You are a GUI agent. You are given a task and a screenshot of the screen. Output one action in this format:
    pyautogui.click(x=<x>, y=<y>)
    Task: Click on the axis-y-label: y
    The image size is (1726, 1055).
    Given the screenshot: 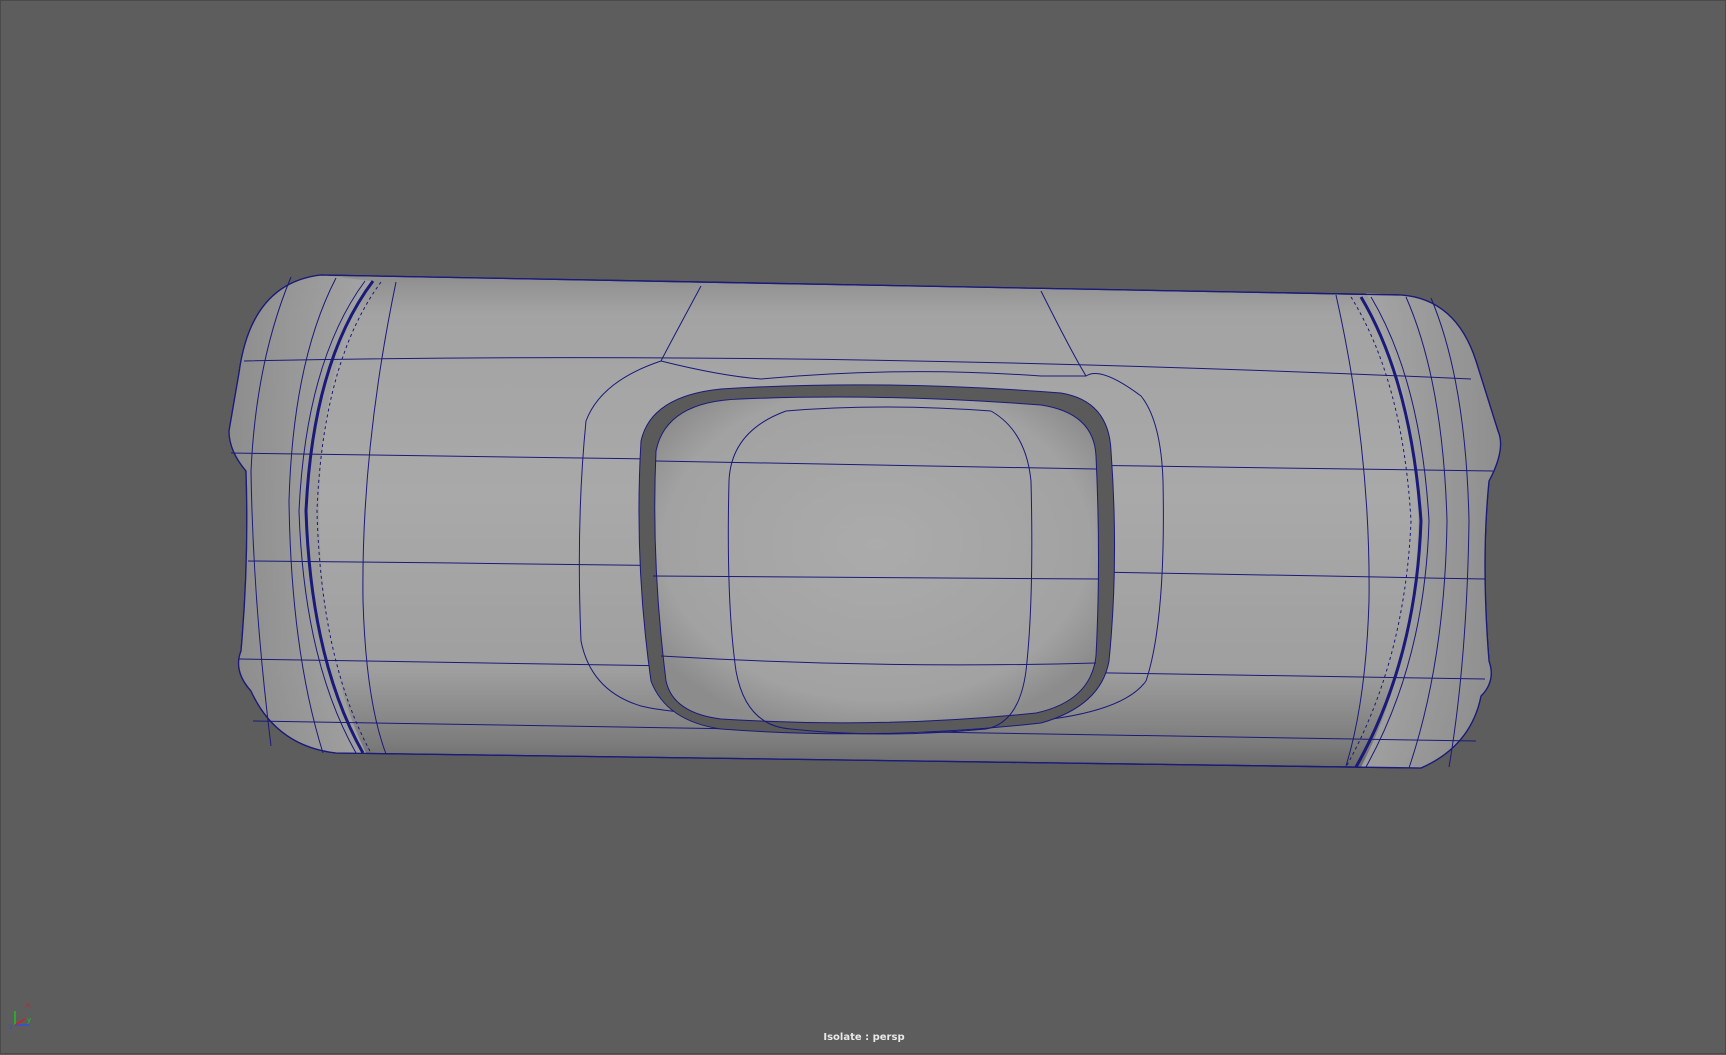 What is the action you would take?
    pyautogui.click(x=29, y=1020)
    